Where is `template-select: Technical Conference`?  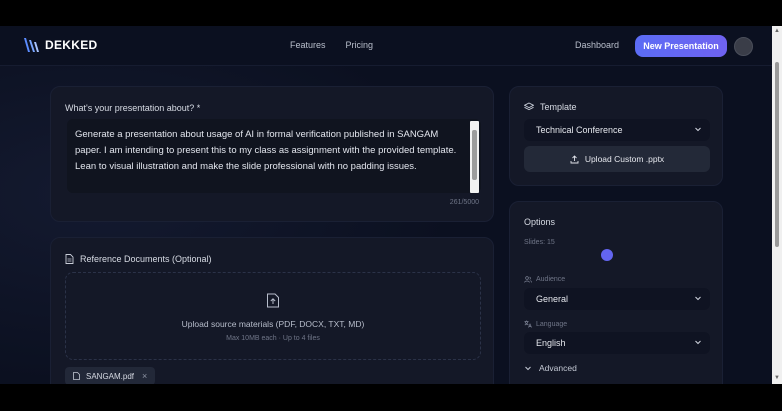
template-select: Technical Conference is located at coordinates (617, 130).